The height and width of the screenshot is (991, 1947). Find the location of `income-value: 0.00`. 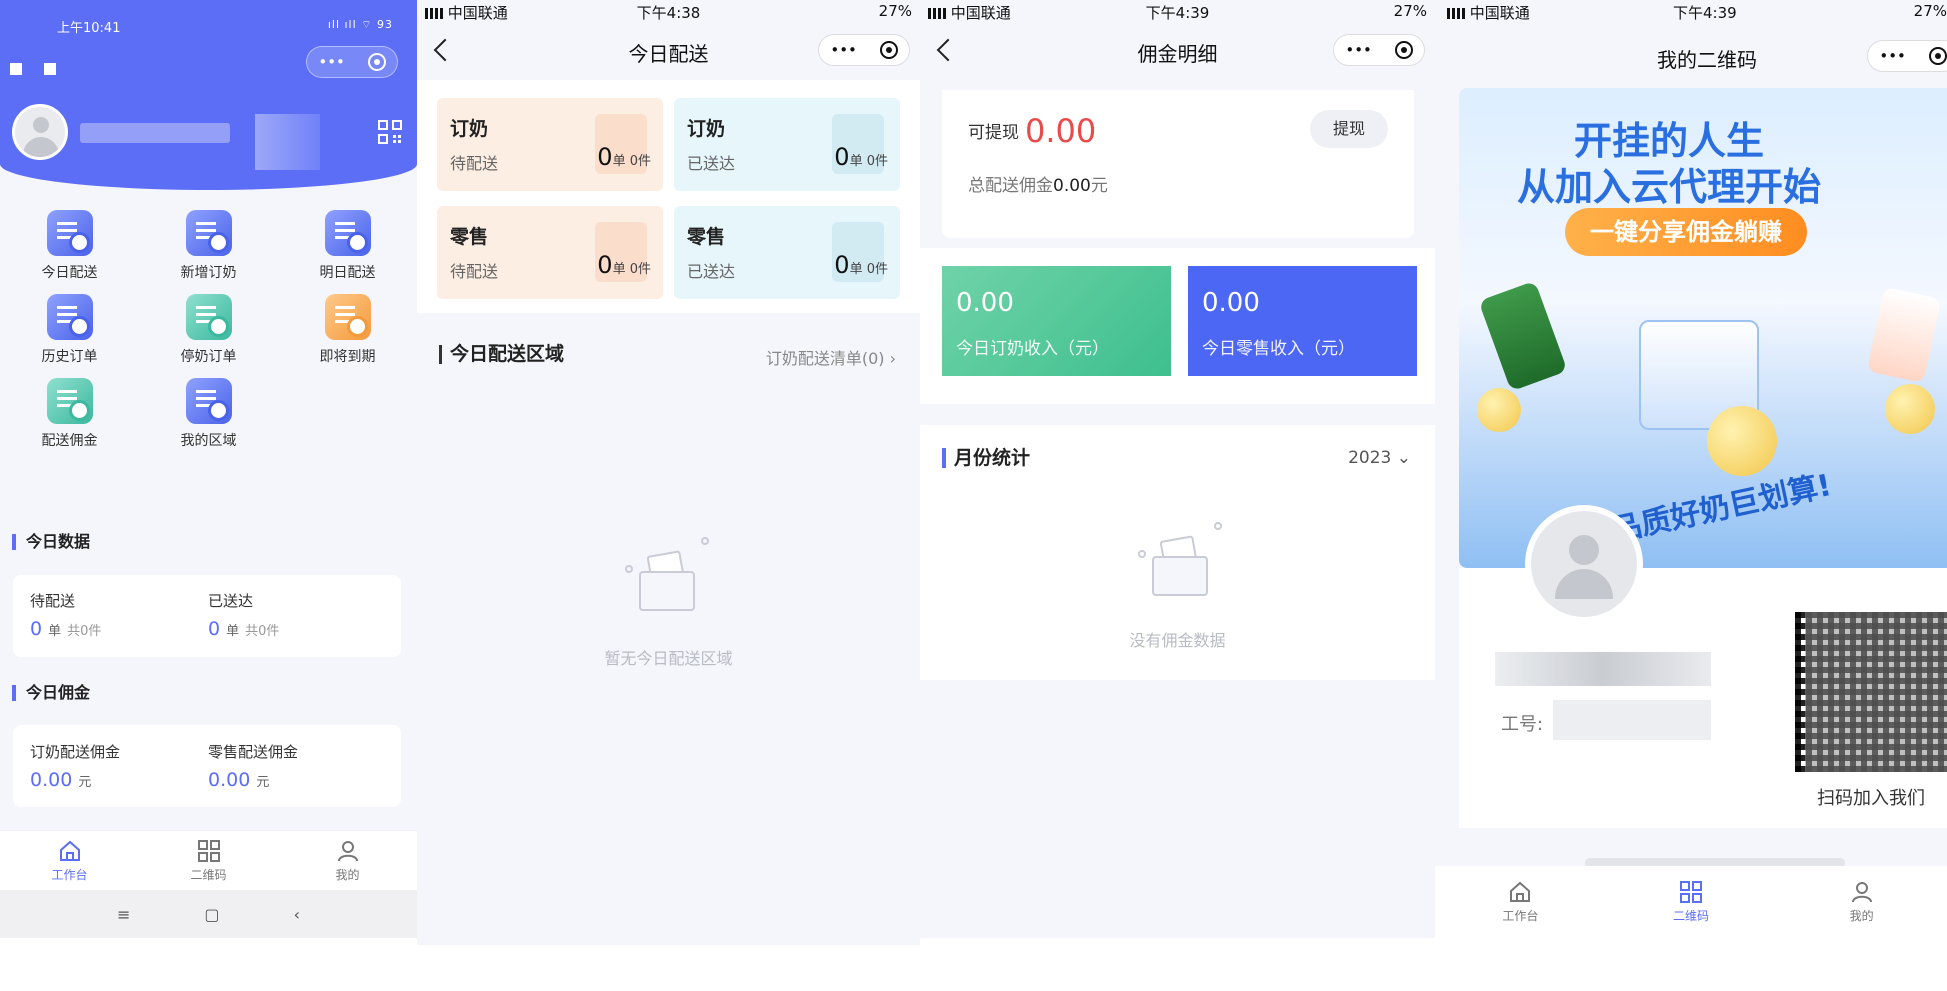

income-value: 0.00 is located at coordinates (985, 303).